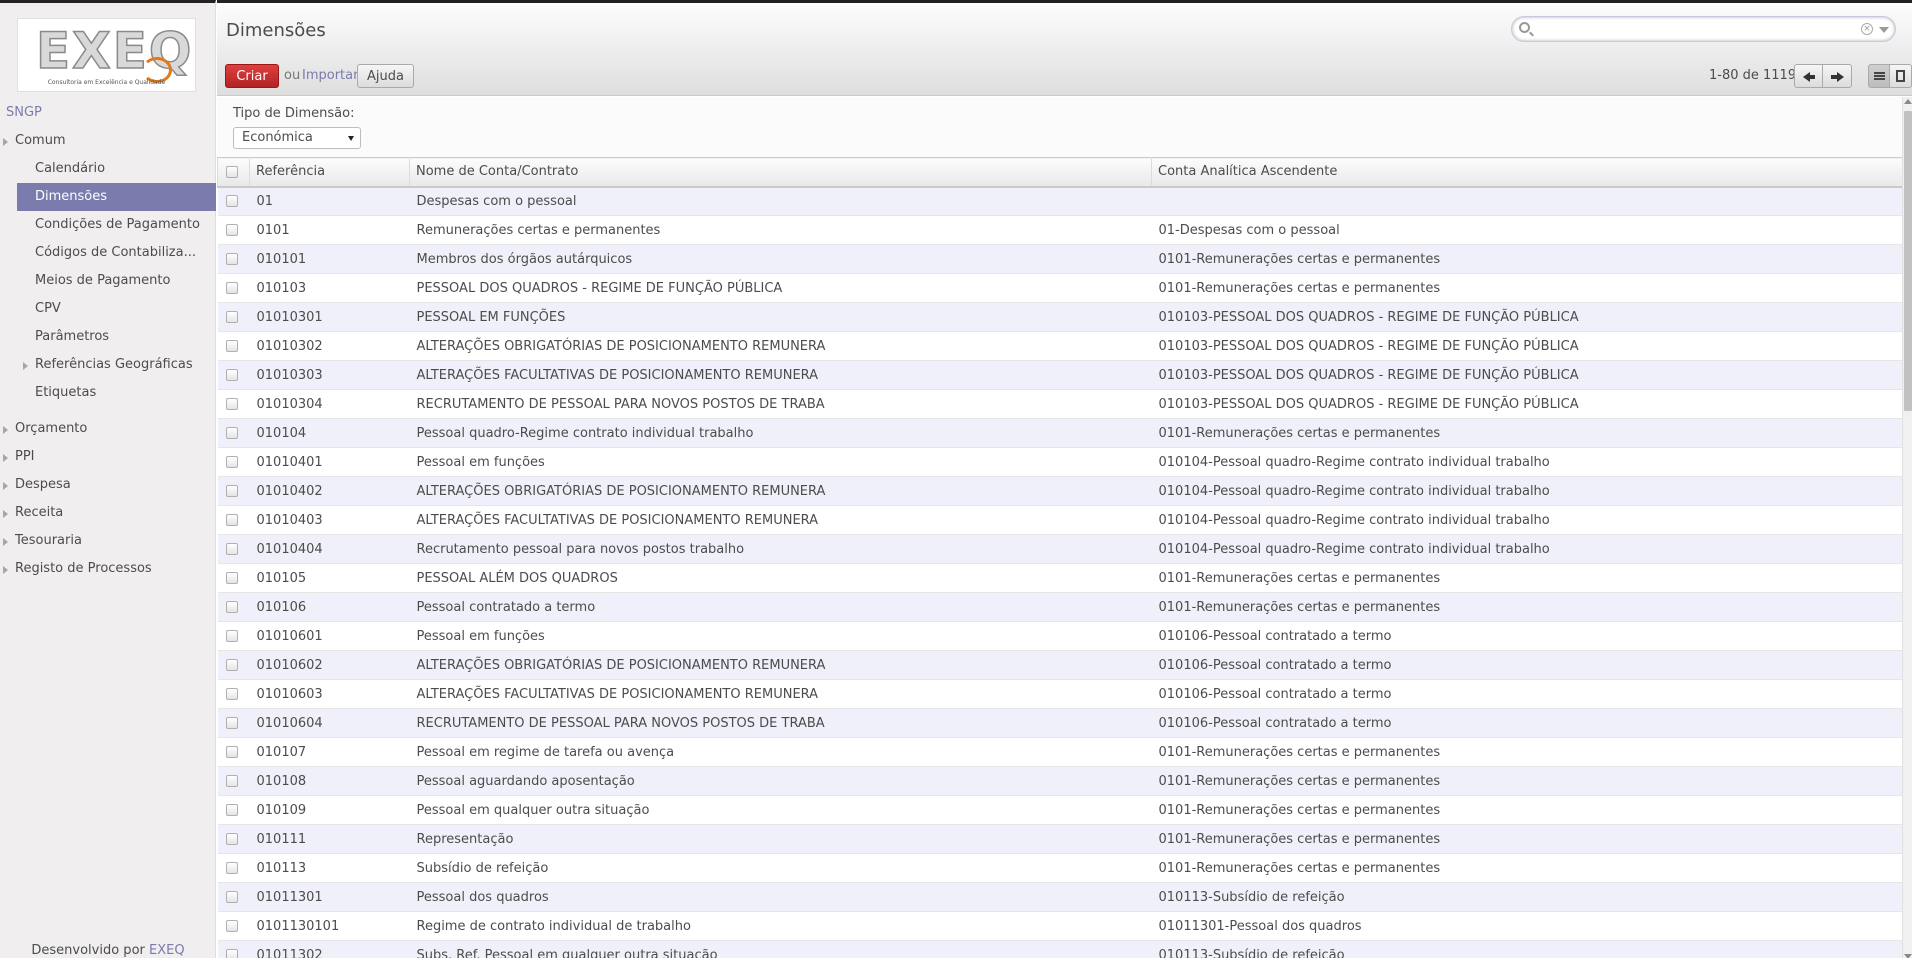  I want to click on sidebar-item: Parâmetros, so click(108, 337).